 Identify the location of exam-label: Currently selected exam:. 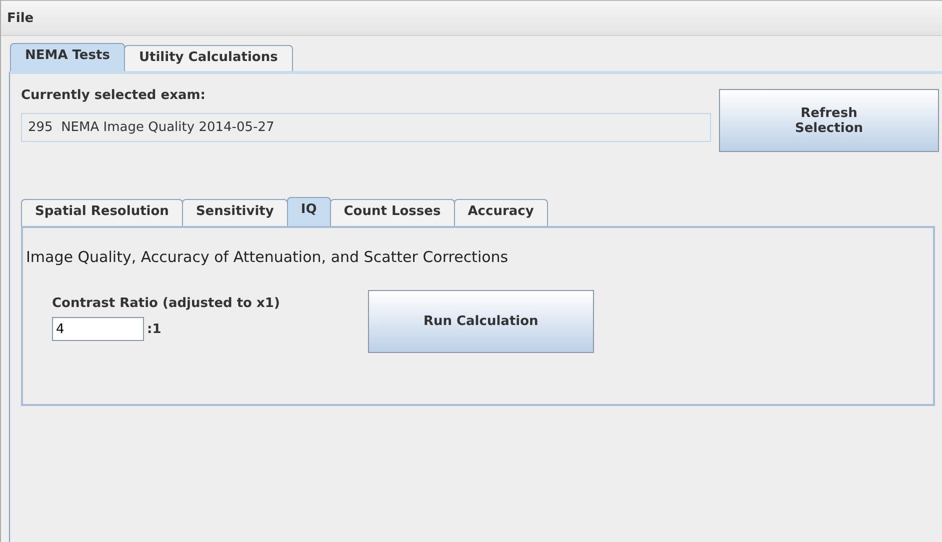
(113, 95).